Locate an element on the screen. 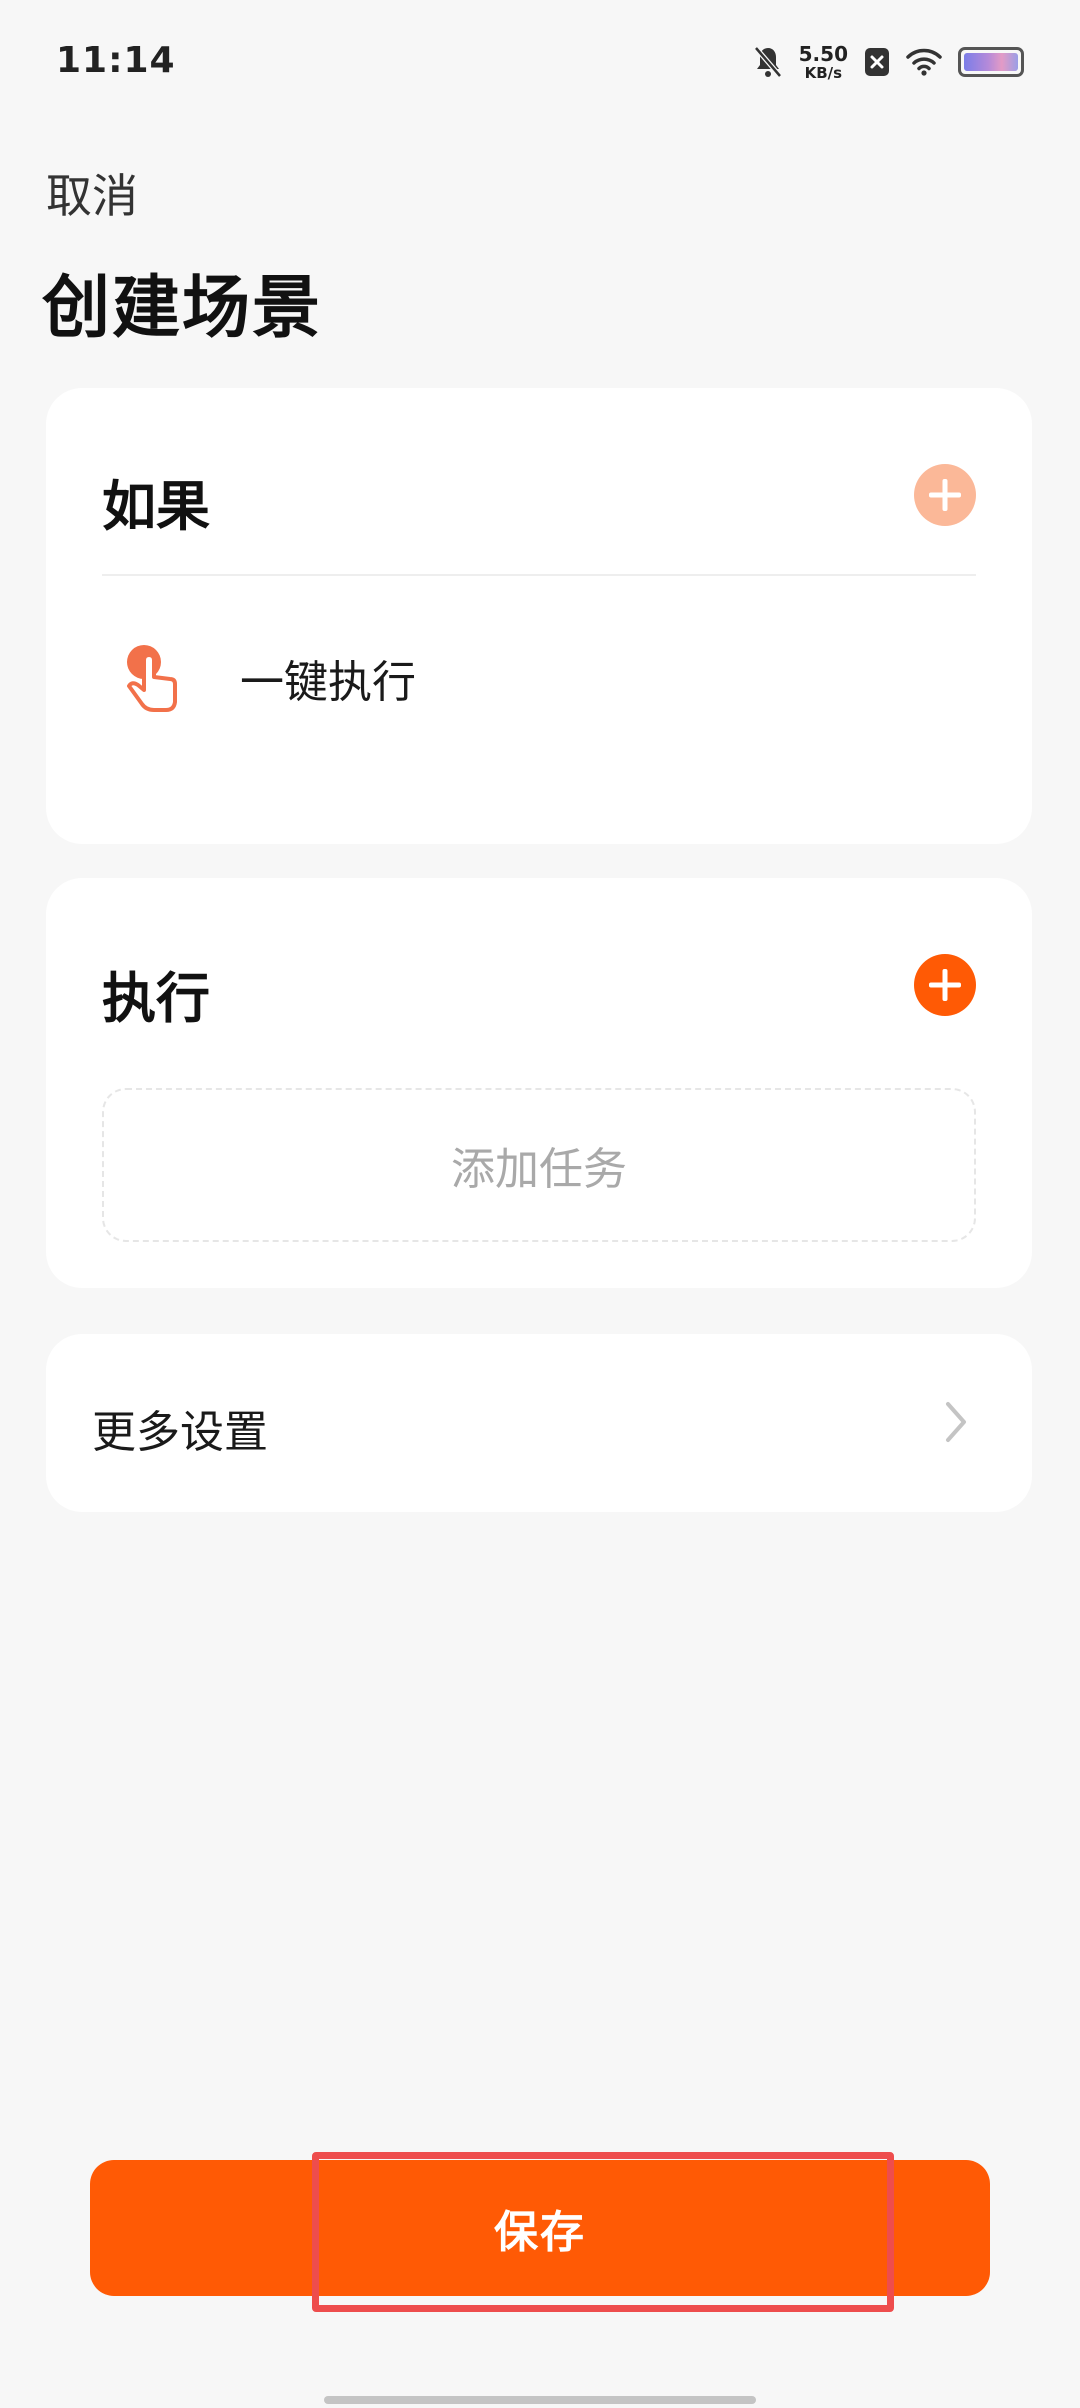  trigger-label: 一键执行 is located at coordinates (328, 682).